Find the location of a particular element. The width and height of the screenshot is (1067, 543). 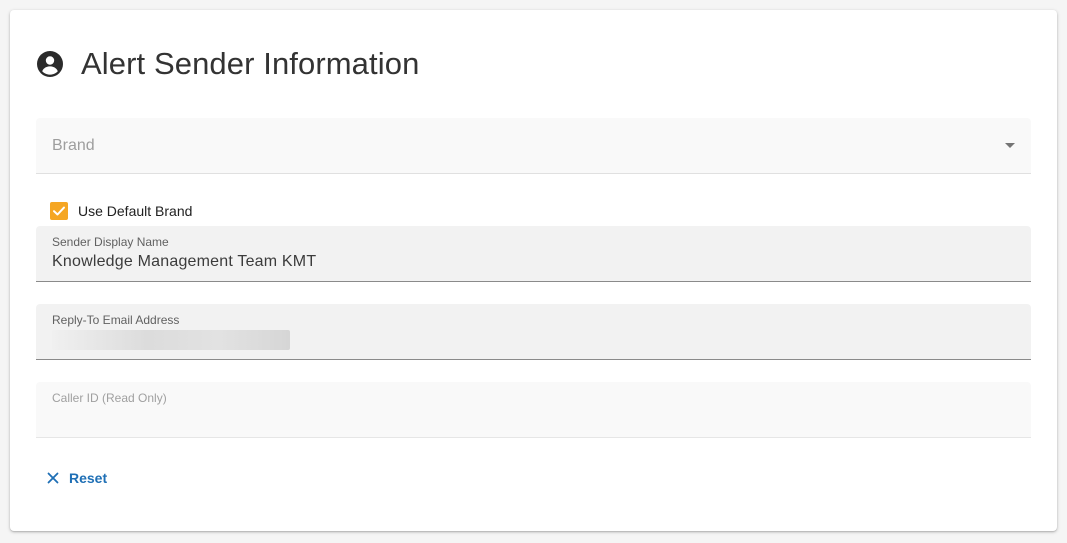

sender-display-name-value: Knowledge Management Team KMT is located at coordinates (184, 262).